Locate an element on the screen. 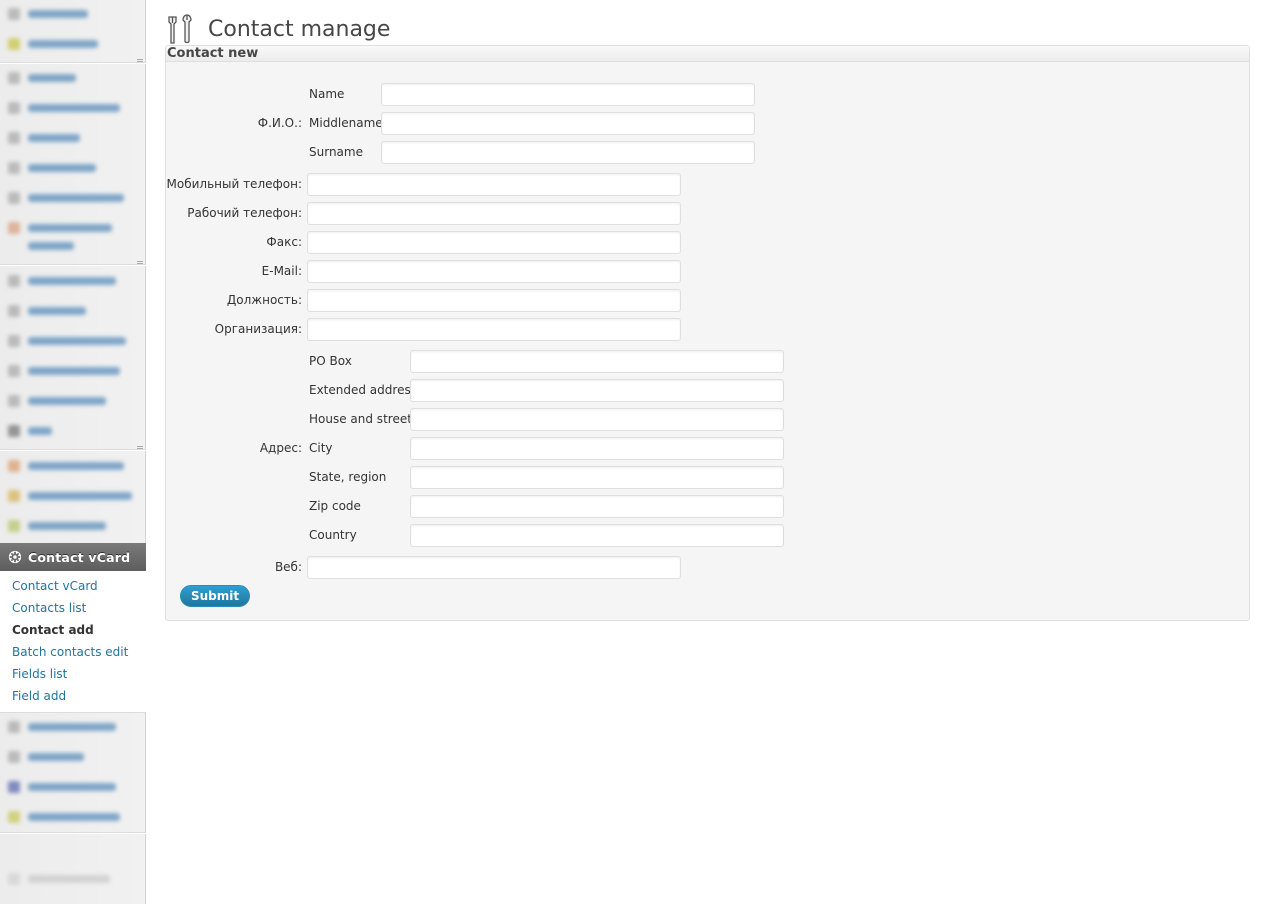 This screenshot has height=904, width=1266. po-box-input is located at coordinates (597, 361).